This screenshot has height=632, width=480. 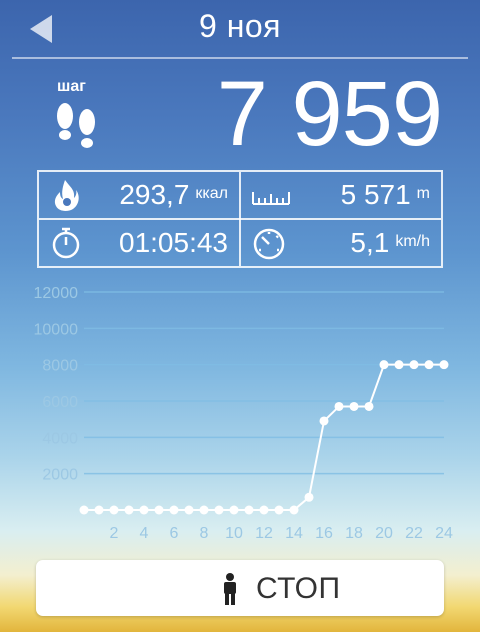 What do you see at coordinates (174, 533) in the screenshot?
I see `x-tick-label: 6` at bounding box center [174, 533].